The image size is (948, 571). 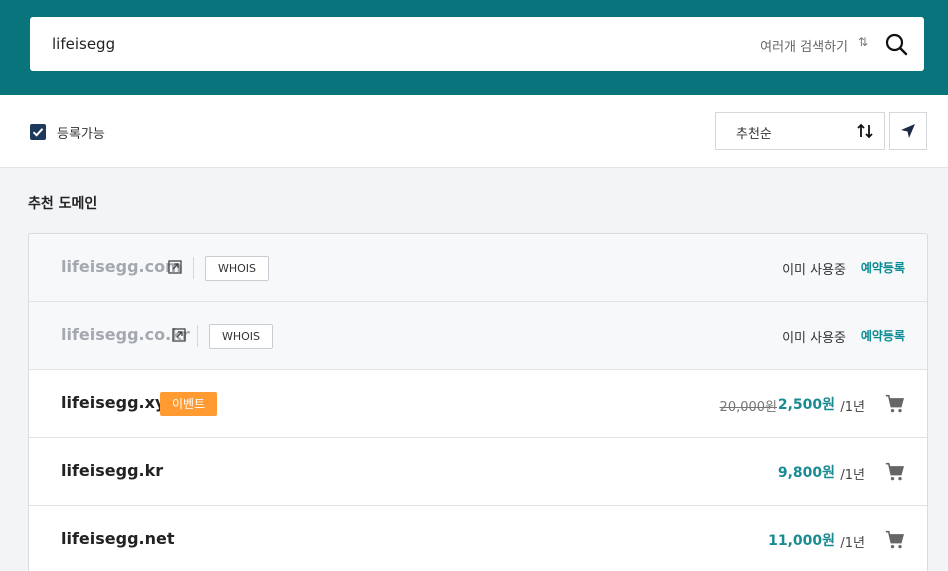 I want to click on domain-row: lifeisegg.kr 9,800원 /1년, so click(x=478, y=472).